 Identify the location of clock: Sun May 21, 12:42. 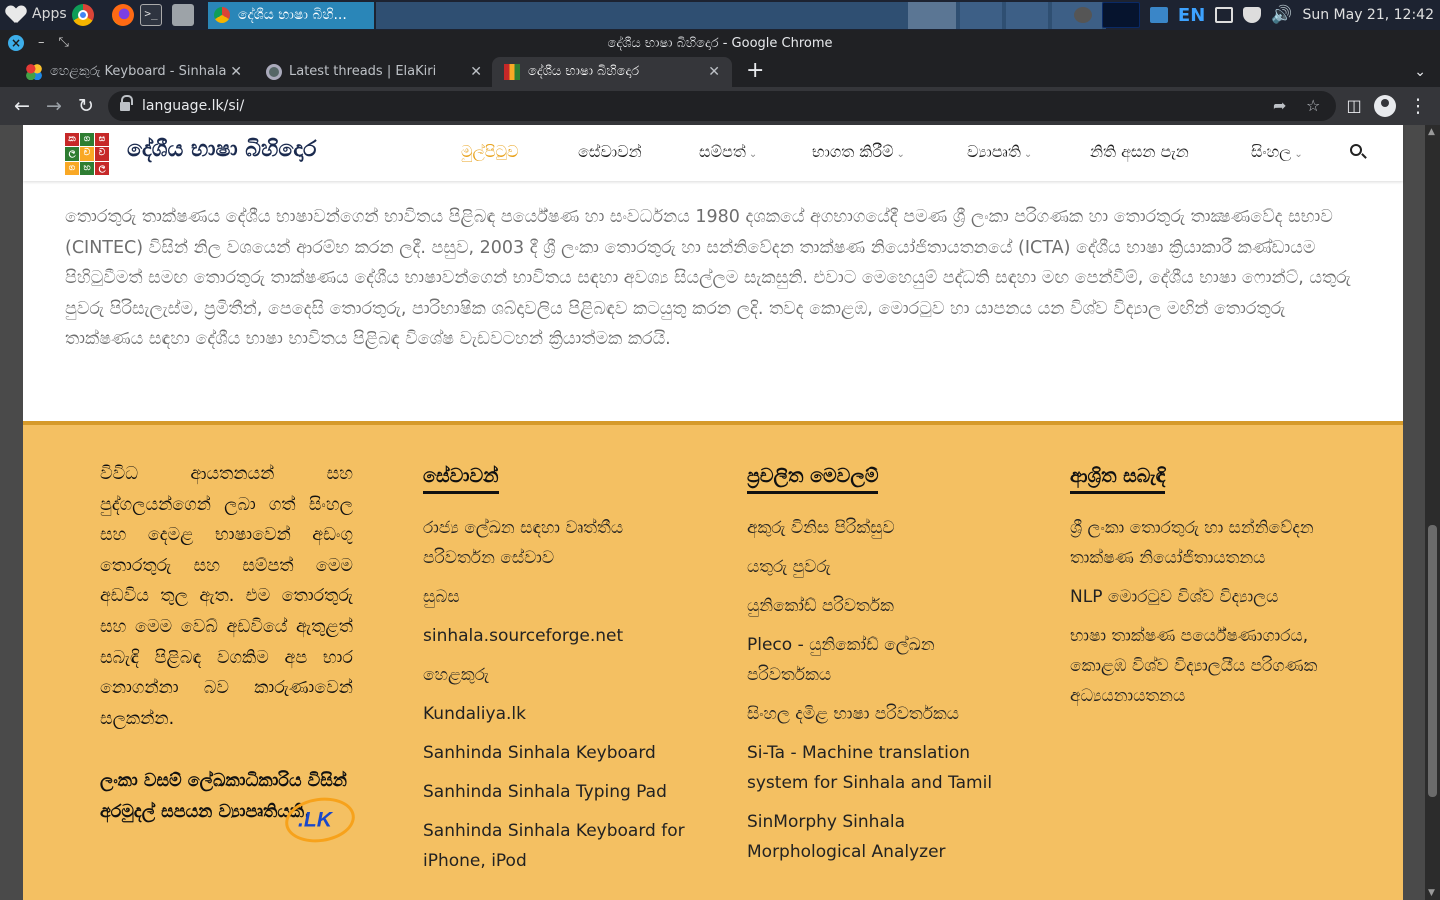
(1368, 15).